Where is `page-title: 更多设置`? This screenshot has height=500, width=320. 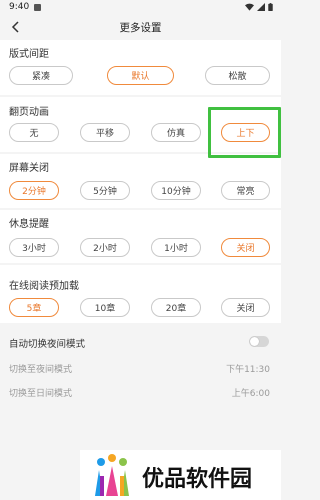
page-title: 更多设置 is located at coordinates (140, 27).